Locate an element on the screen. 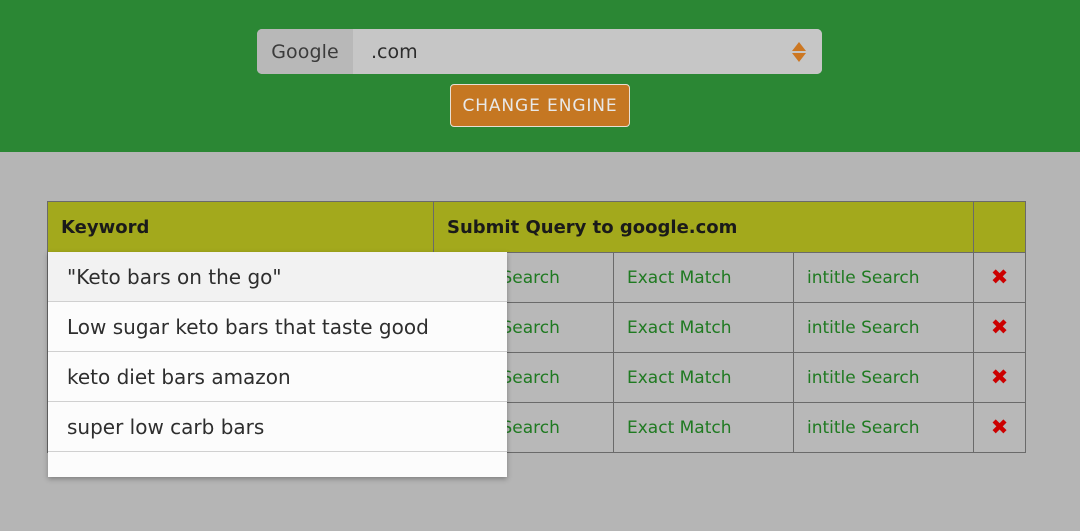 This screenshot has width=1080, height=531. list-item: keto diet bars amazon is located at coordinates (277, 377).